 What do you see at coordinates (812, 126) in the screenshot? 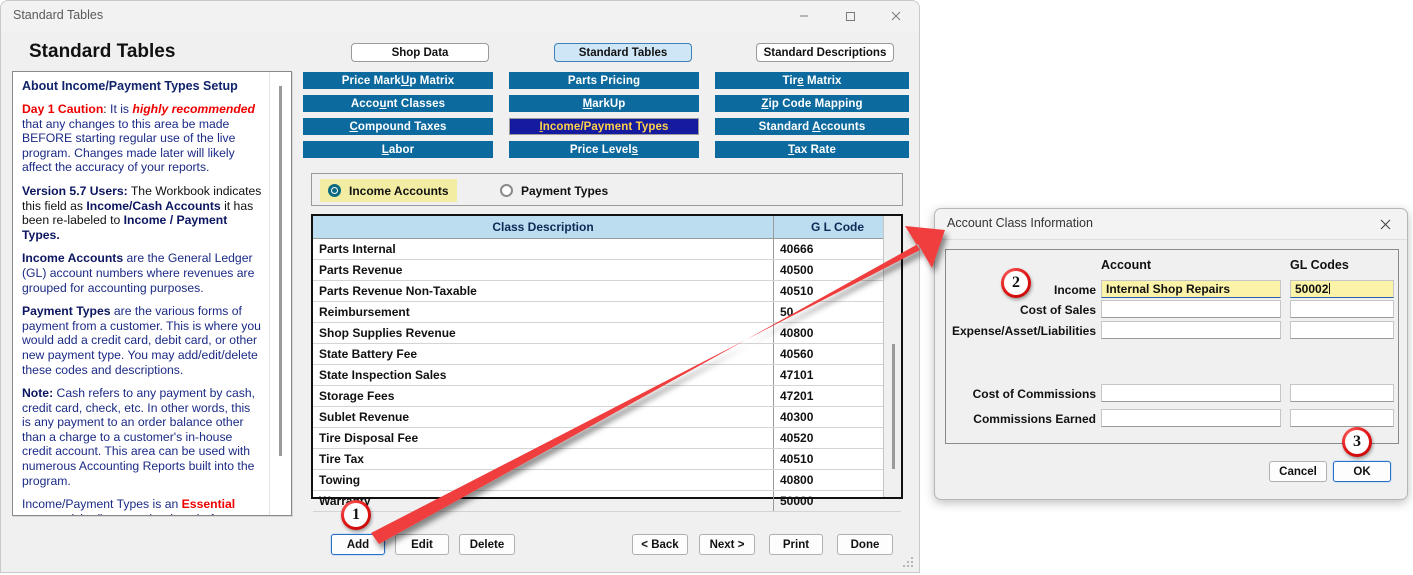
I see `nav-standard-accounts: Standard Accounts` at bounding box center [812, 126].